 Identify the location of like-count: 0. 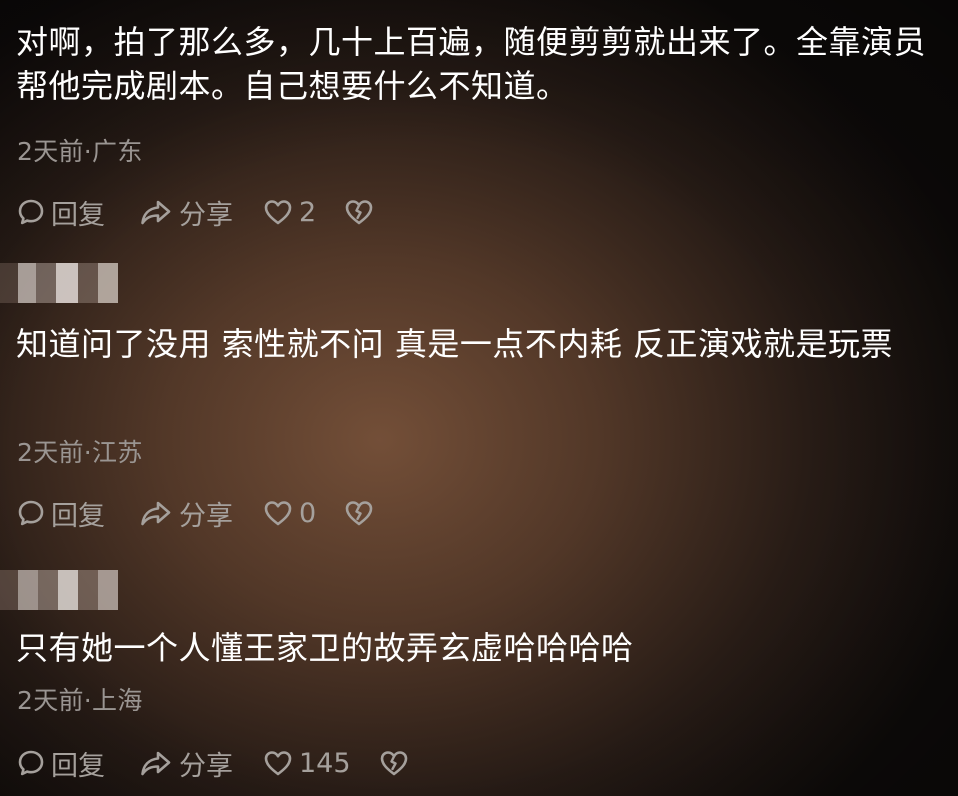
(308, 513).